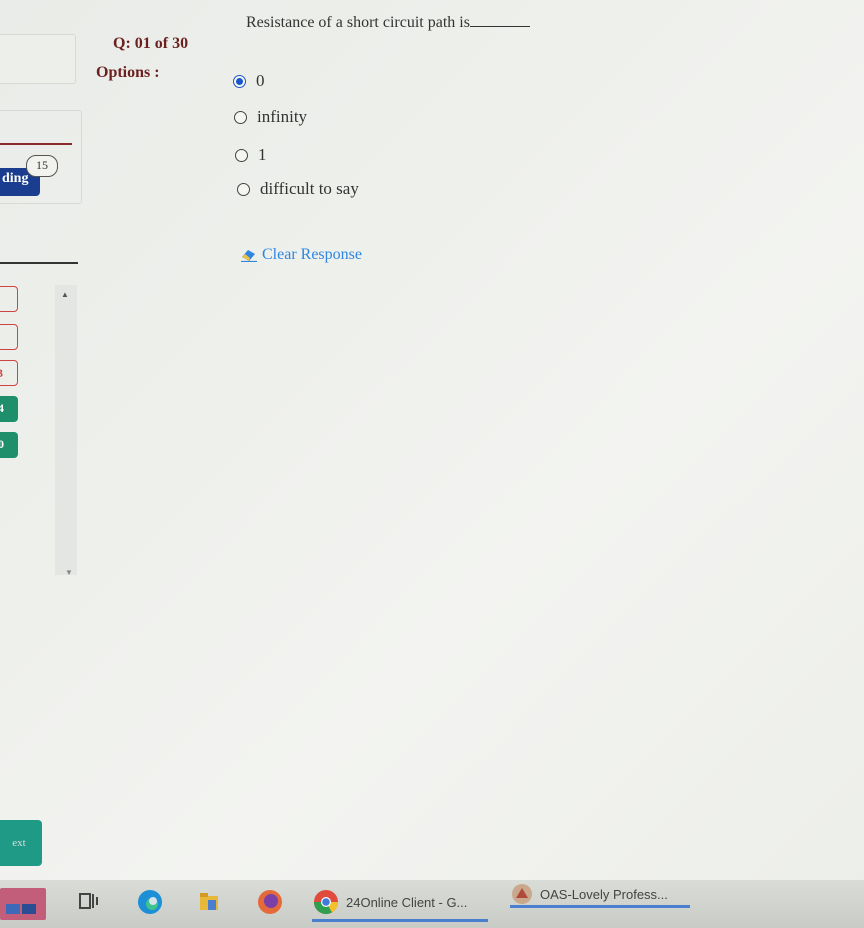 The width and height of the screenshot is (864, 928). Describe the element at coordinates (249, 255) in the screenshot. I see `eraser-icon` at that location.